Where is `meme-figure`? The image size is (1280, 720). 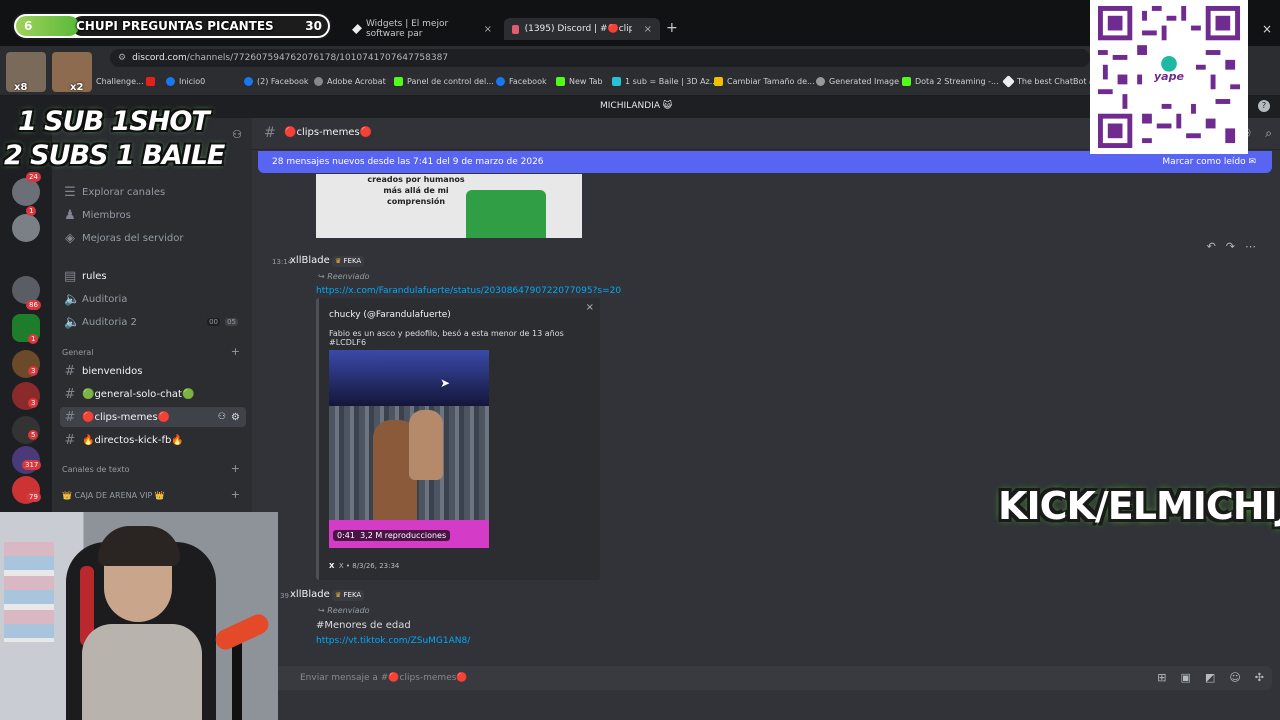 meme-figure is located at coordinates (506, 214).